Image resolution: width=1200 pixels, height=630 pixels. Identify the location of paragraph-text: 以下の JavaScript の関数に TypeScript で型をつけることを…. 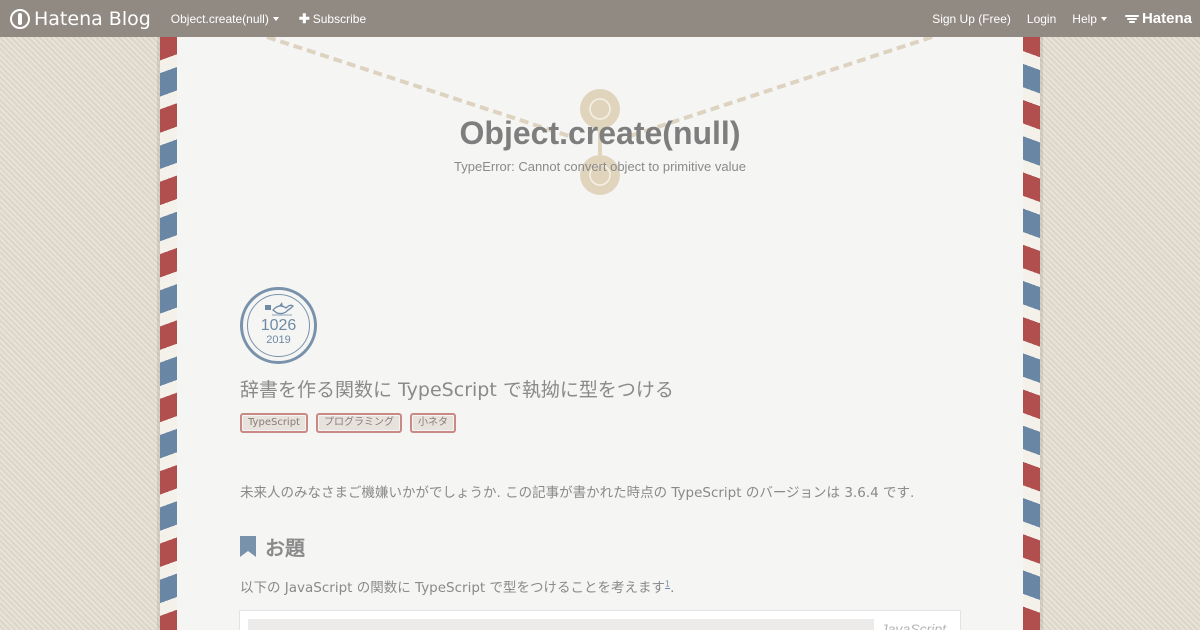
(452, 588).